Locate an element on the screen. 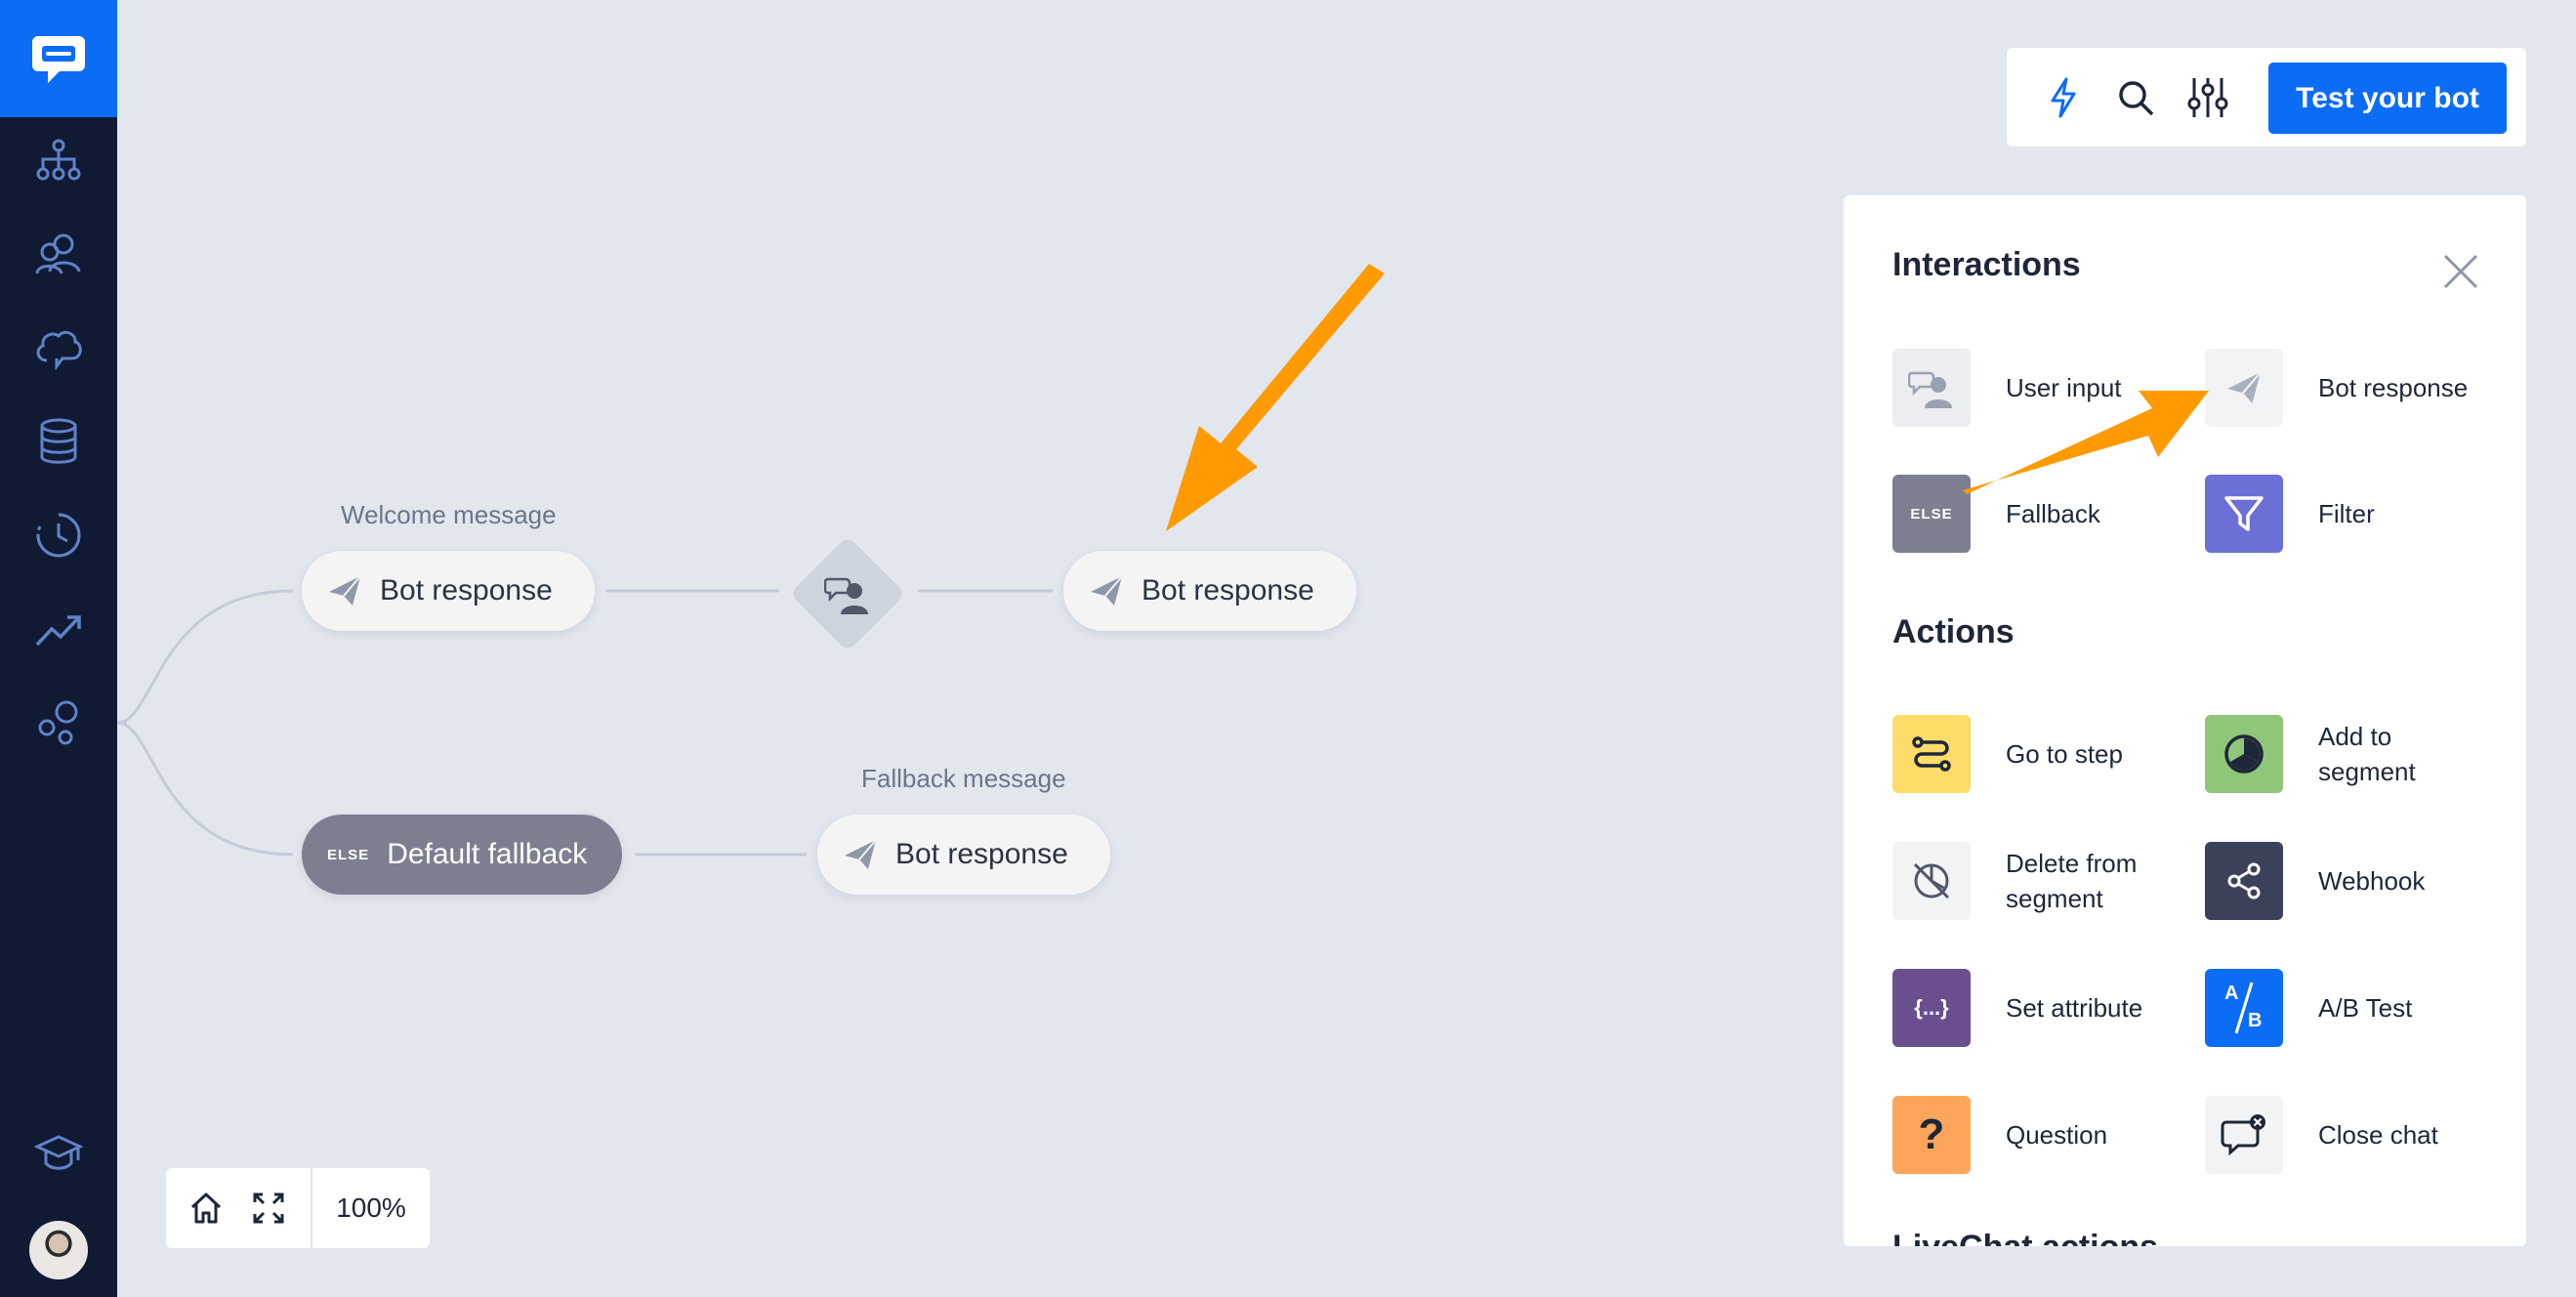 The image size is (2576, 1297). action-delete-from-segment: Delete from segment is located at coordinates (2048, 881).